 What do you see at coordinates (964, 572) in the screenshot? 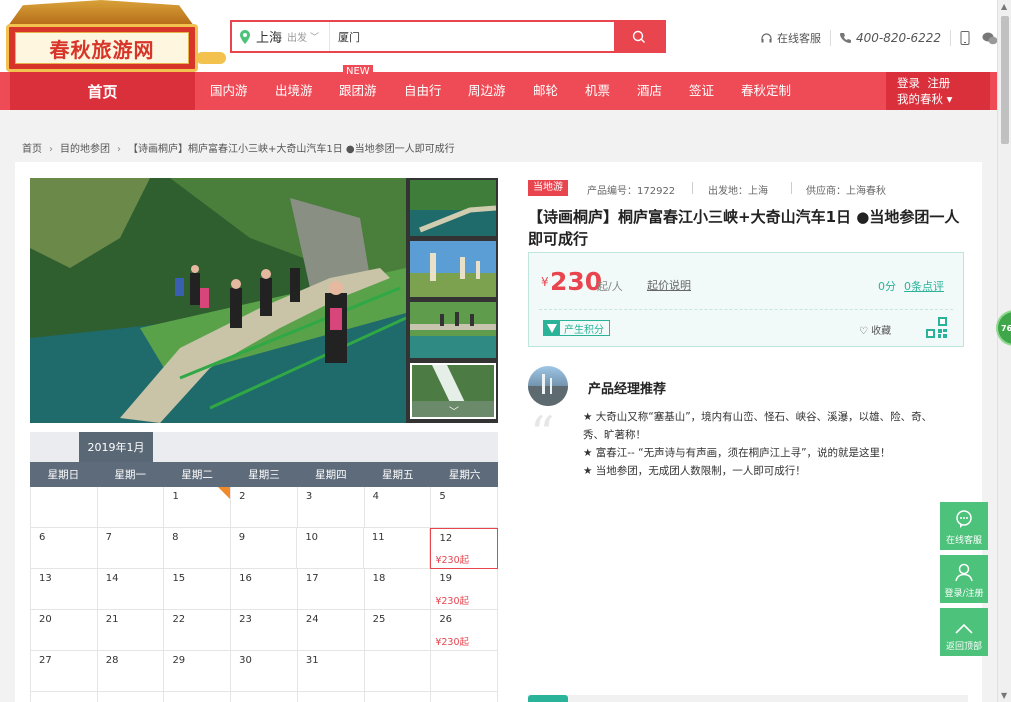
I see `user-icon` at bounding box center [964, 572].